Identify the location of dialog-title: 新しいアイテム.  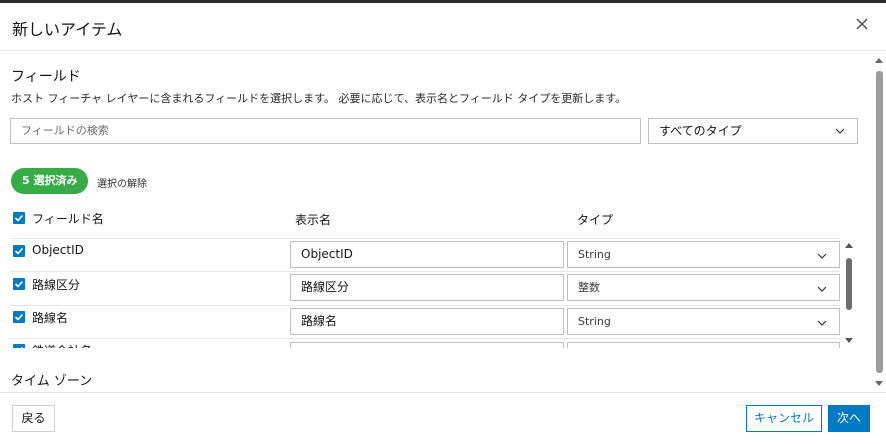
(67, 29).